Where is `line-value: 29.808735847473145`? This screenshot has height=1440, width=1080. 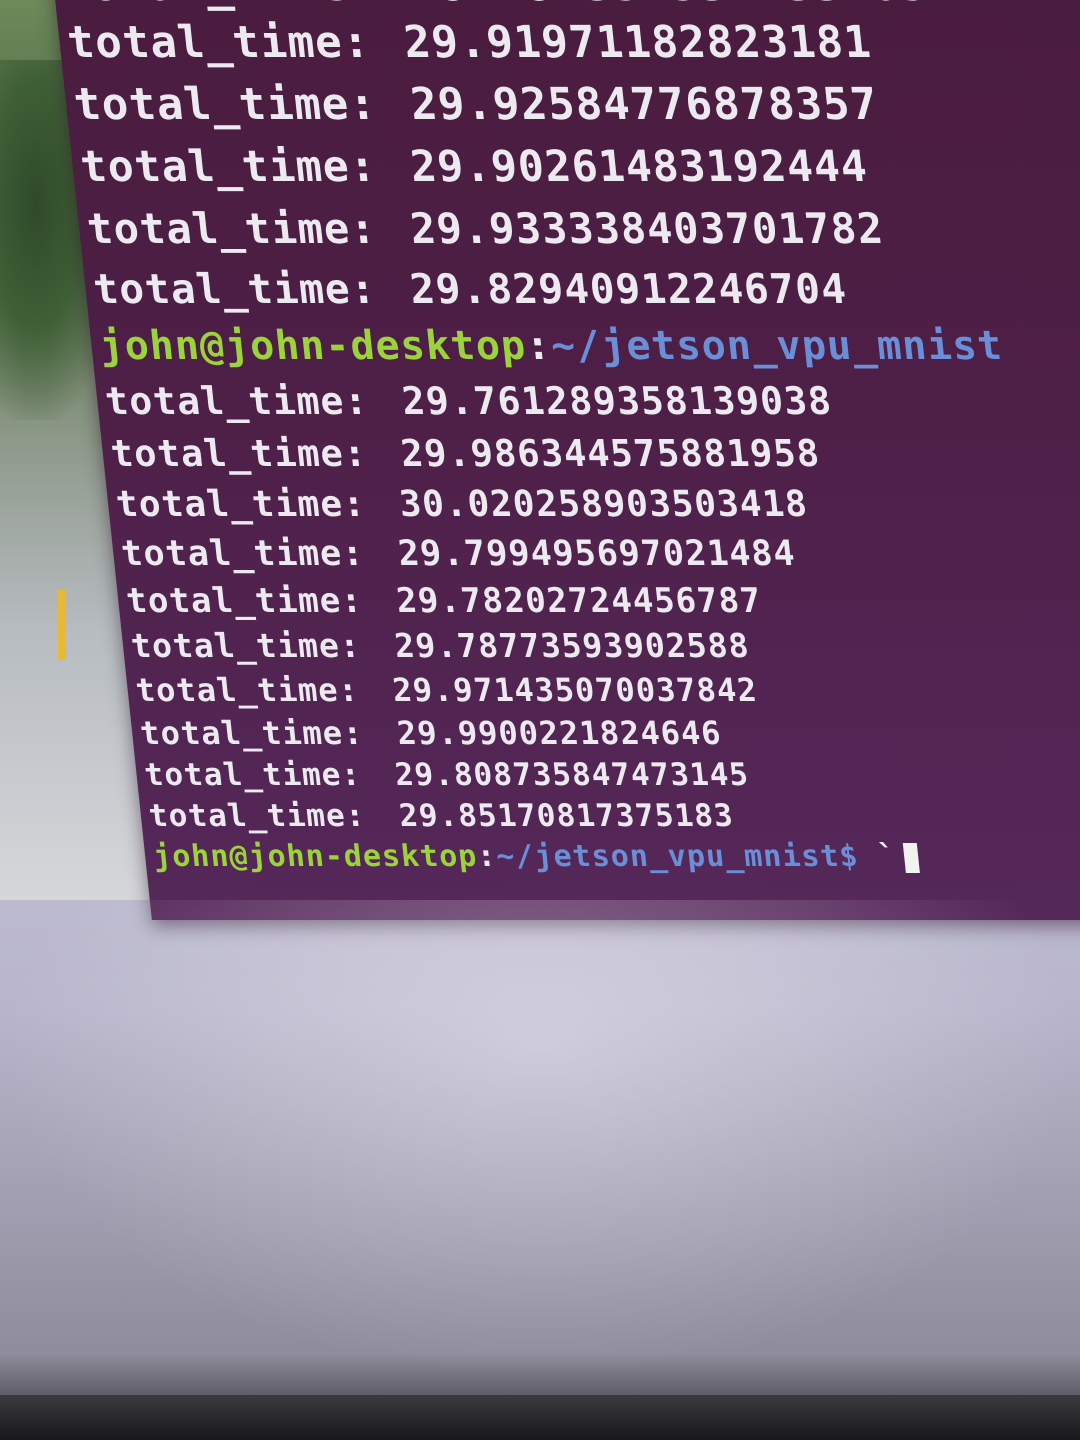
line-value: 29.808735847473145 is located at coordinates (572, 775).